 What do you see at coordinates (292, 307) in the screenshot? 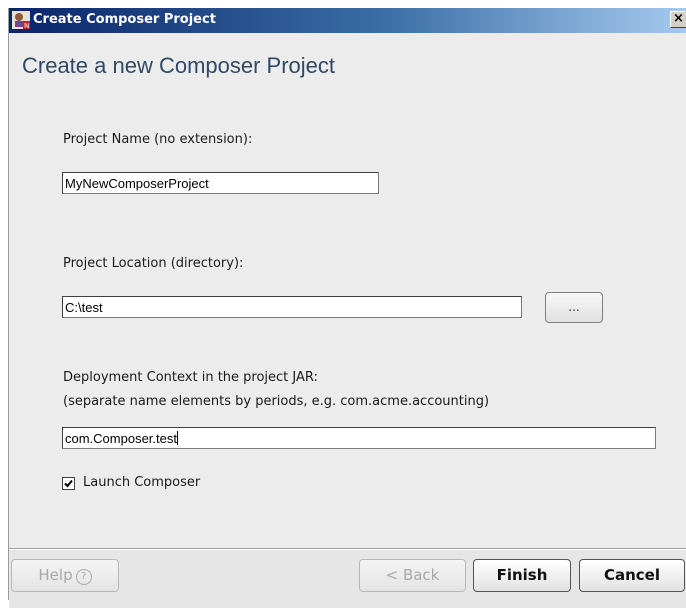
I see `project-location-field: C:\test` at bounding box center [292, 307].